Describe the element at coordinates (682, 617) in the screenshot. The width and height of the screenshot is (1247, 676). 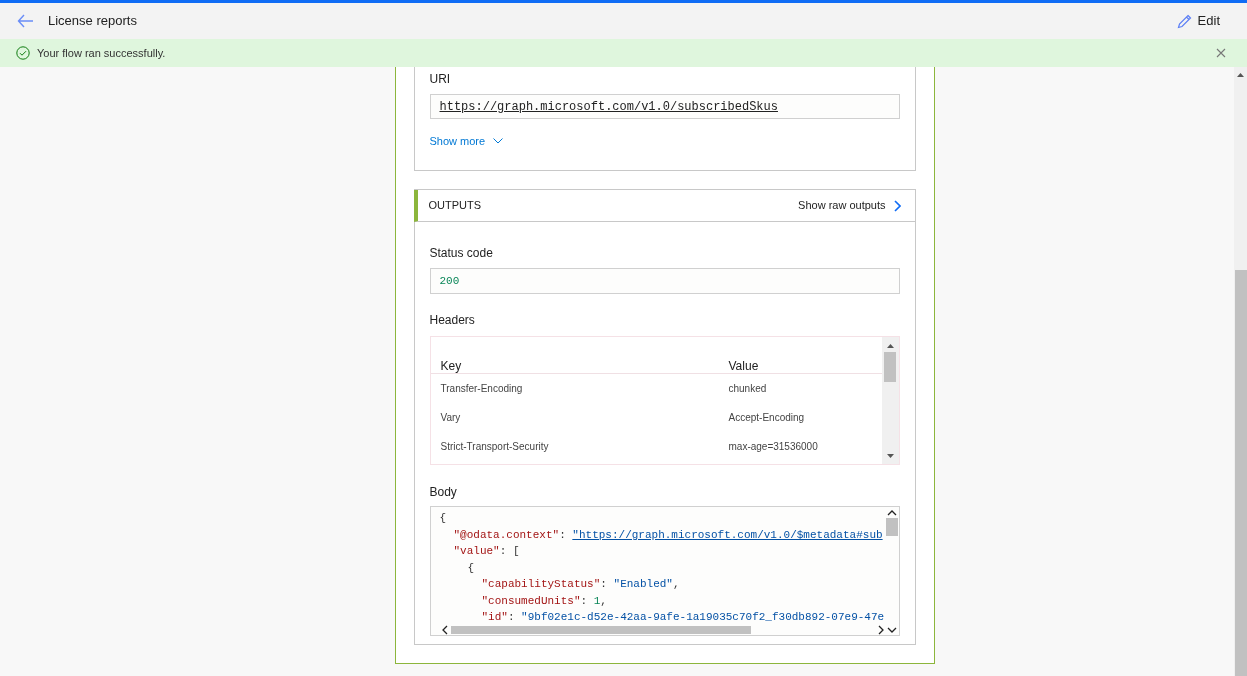
I see `code-line: "id": "9bf02e1c-d52e-42aa-9afe-1a19035c70f2_f30db892-07e9-47e` at that location.